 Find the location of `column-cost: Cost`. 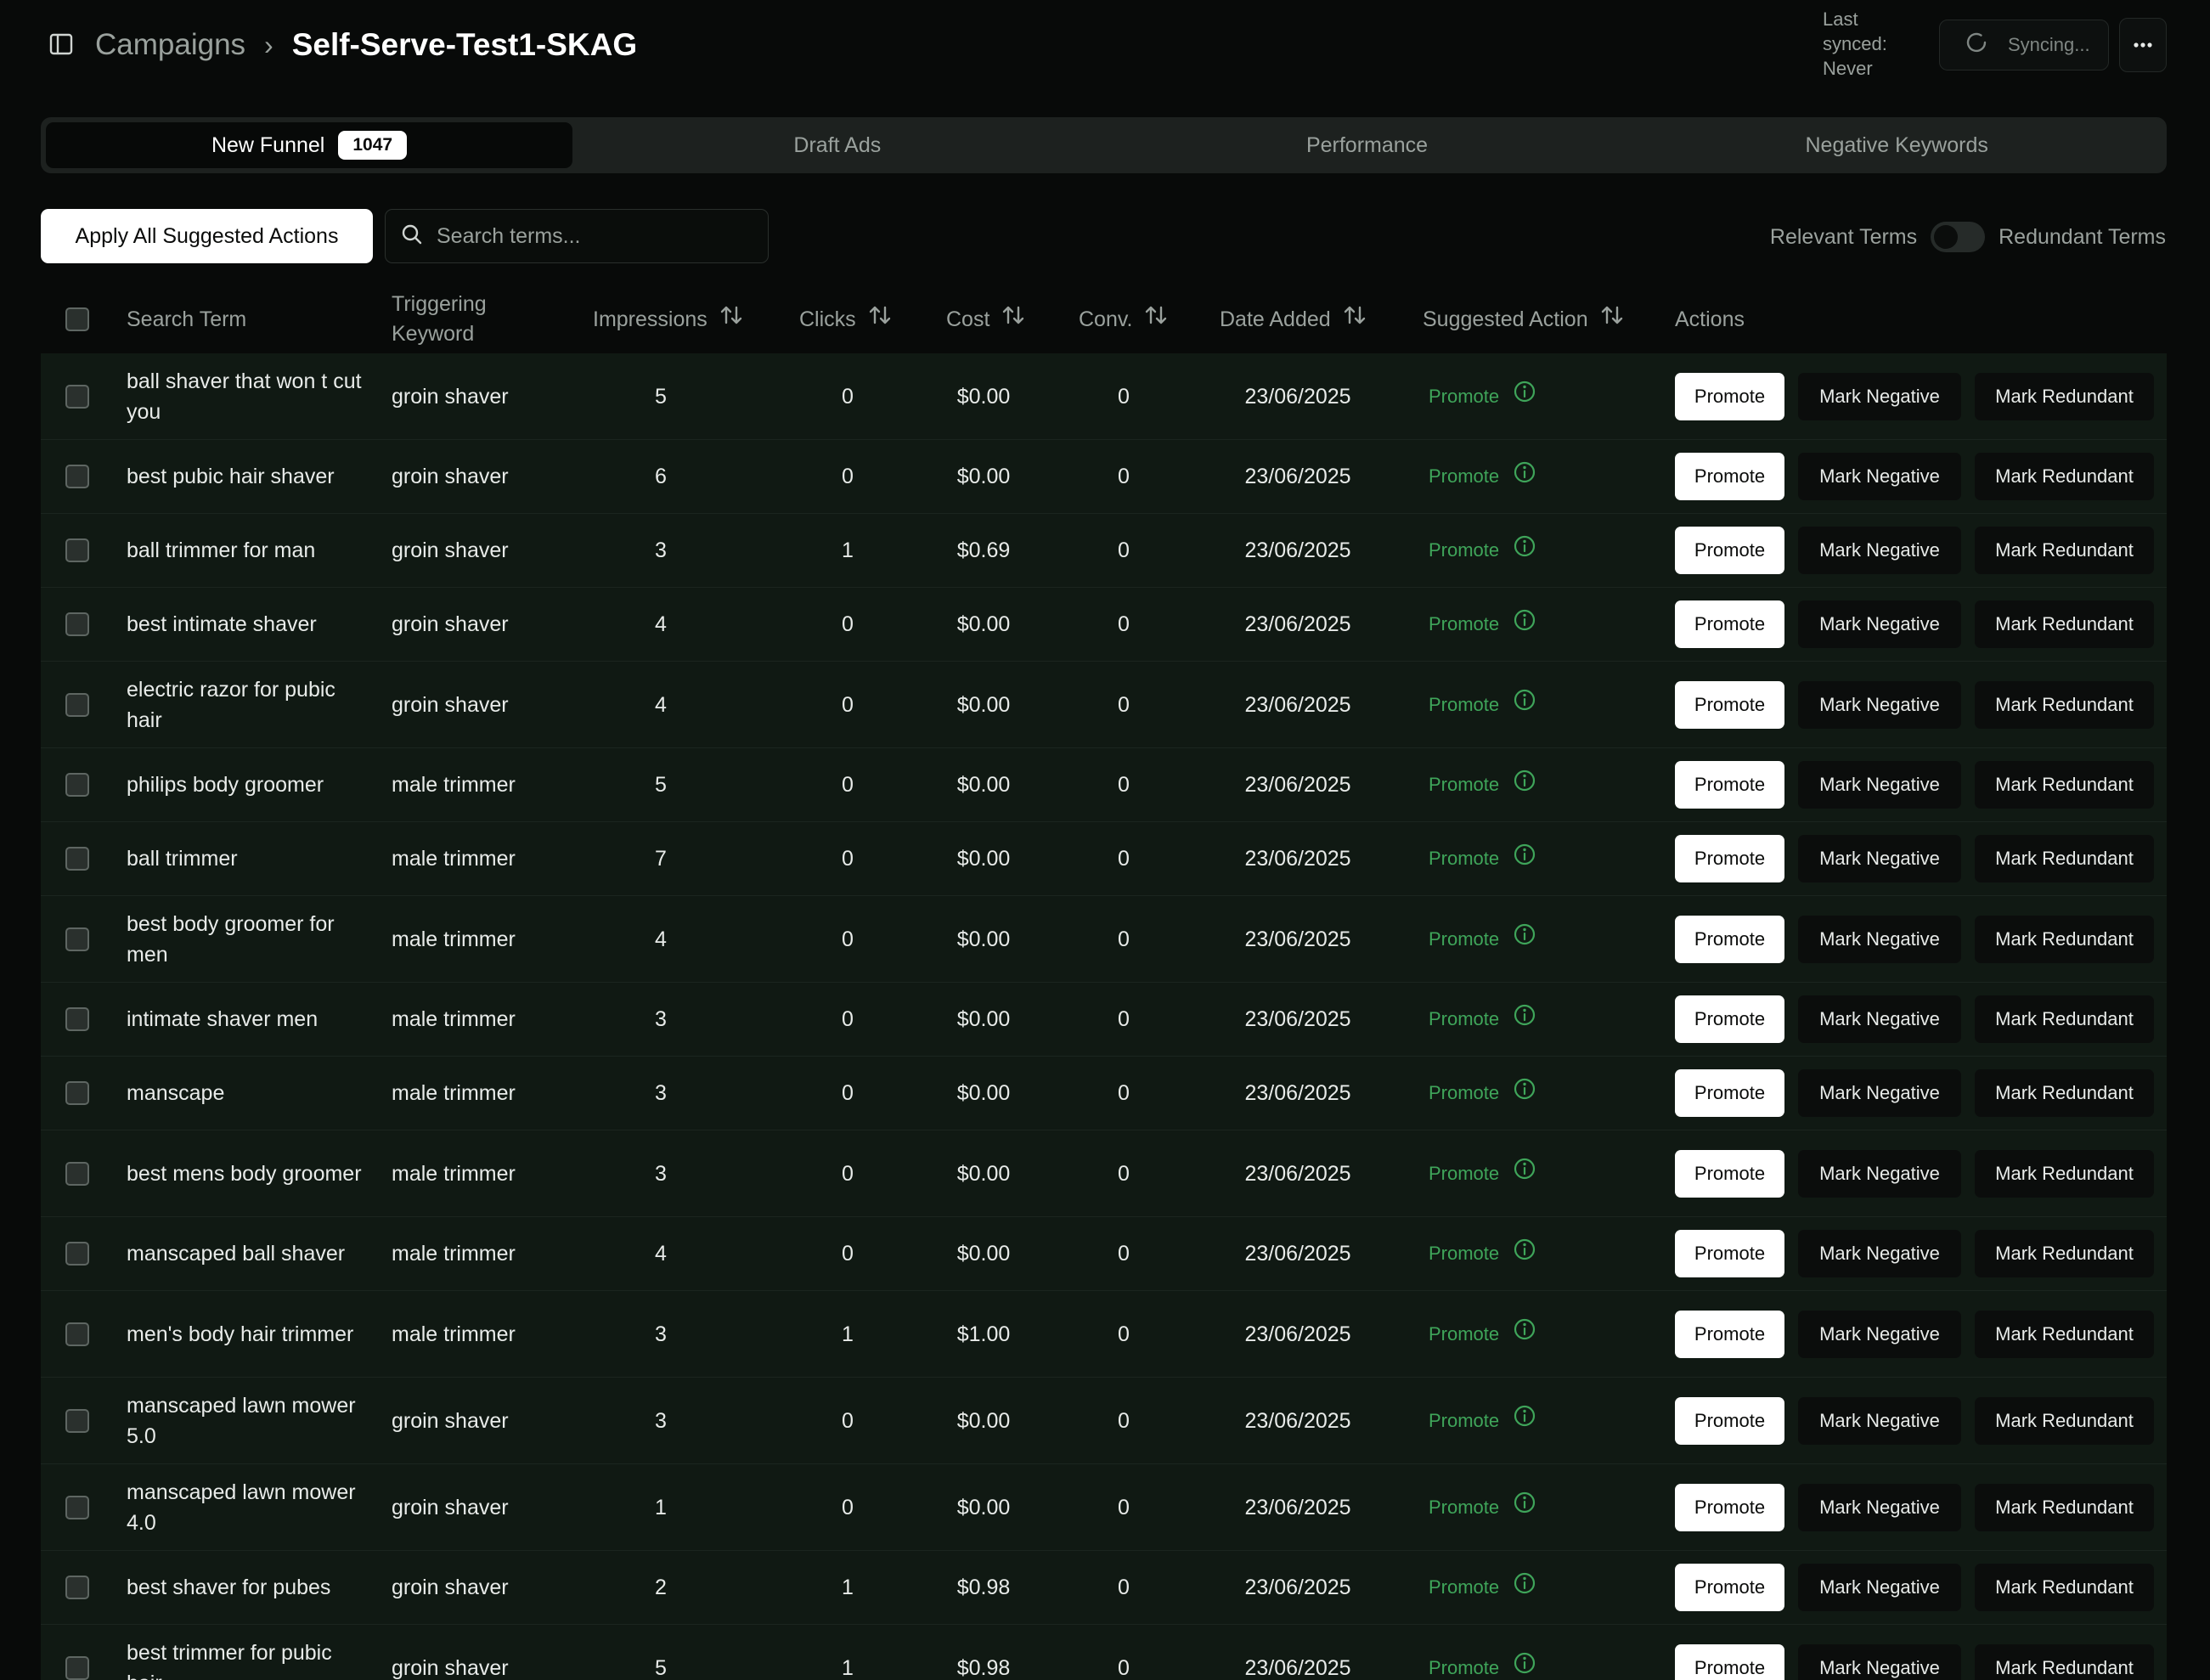

column-cost: Cost is located at coordinates (985, 320).